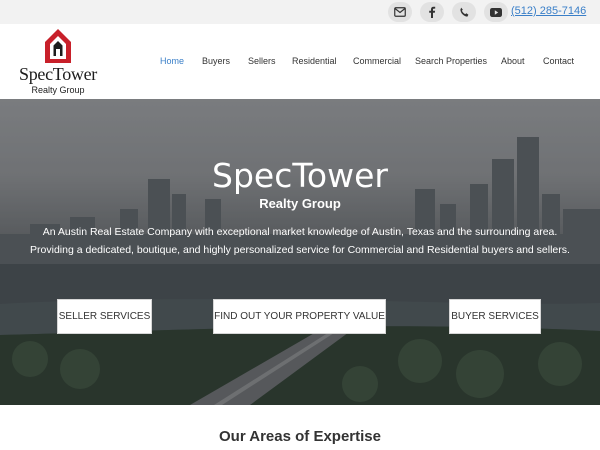 The width and height of the screenshot is (600, 450). I want to click on hero-subtitle: Realty Group, so click(300, 203).